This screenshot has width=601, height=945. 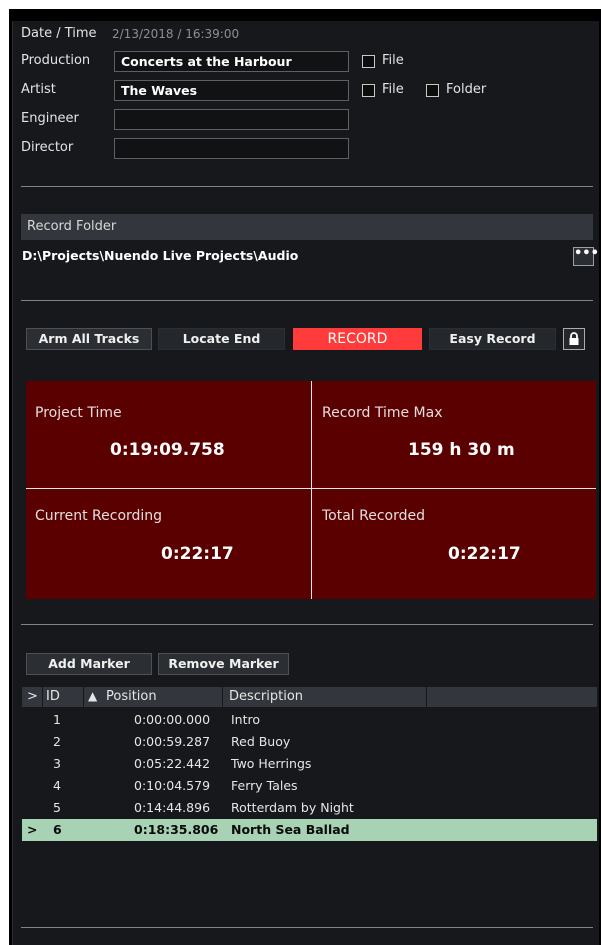 I want to click on column-id: ID, so click(x=53, y=696).